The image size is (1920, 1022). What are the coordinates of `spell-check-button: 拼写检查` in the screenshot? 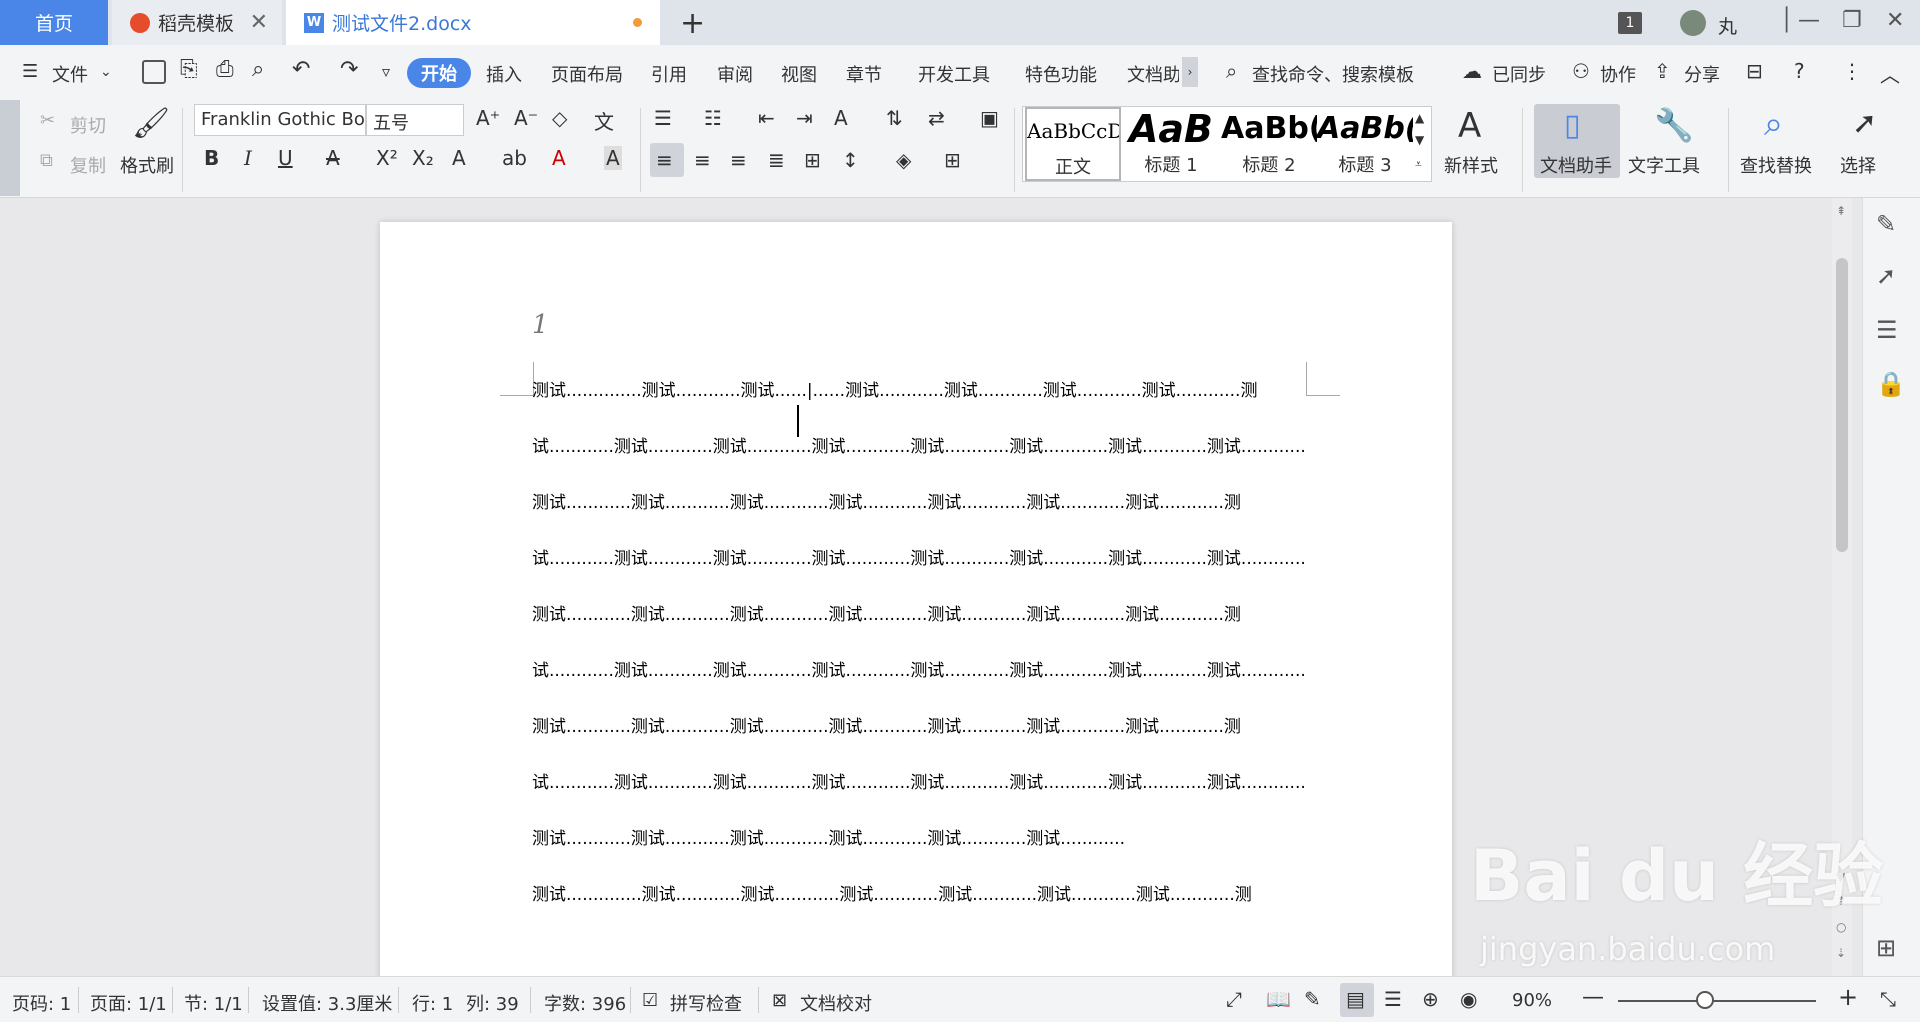 It's located at (706, 1003).